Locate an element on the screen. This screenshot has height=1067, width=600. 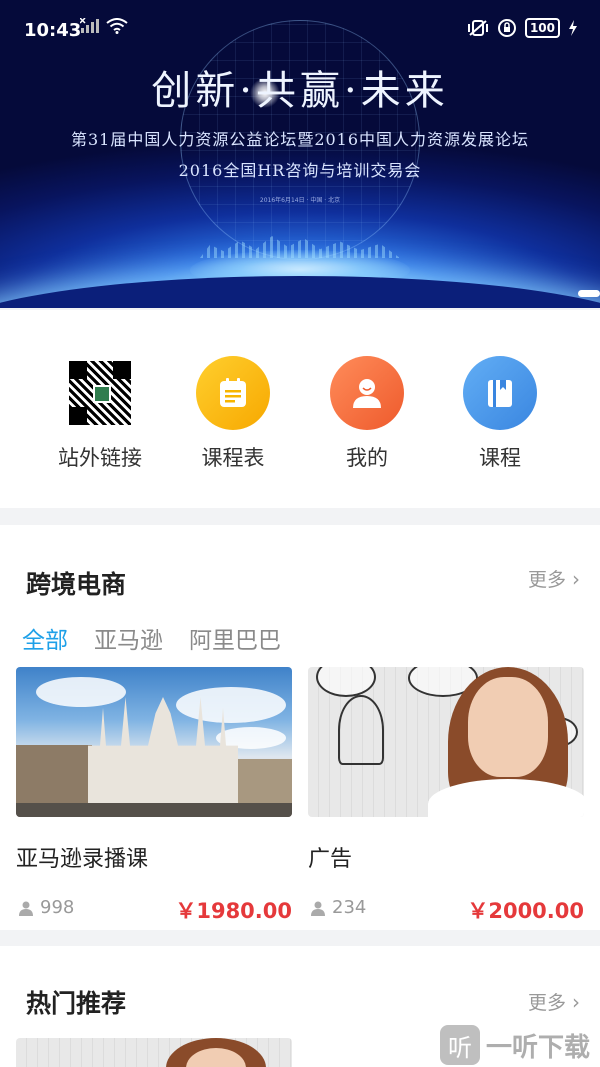
watermark-logo: 听 is located at coordinates (460, 1045).